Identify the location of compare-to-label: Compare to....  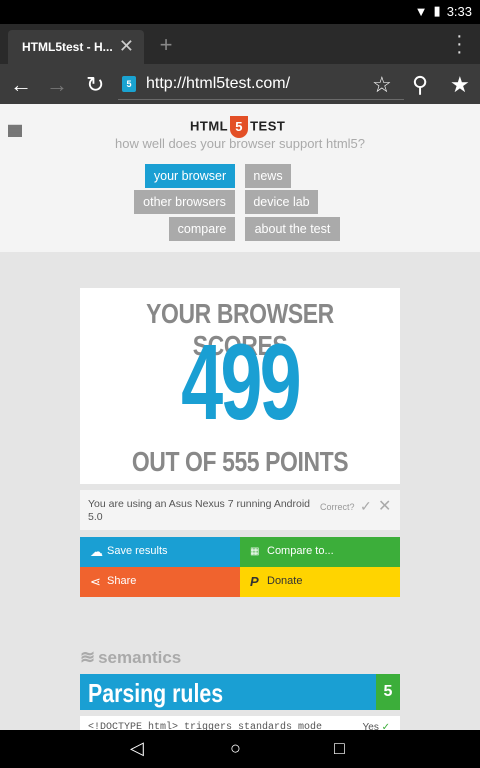
(300, 551).